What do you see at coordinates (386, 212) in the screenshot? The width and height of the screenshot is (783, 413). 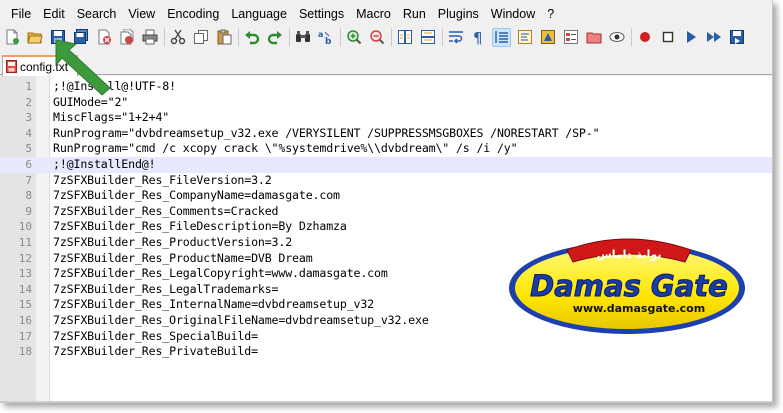 I see `editor-line: 9 7zSFXBuilder_Res_Comments=Cracked` at bounding box center [386, 212].